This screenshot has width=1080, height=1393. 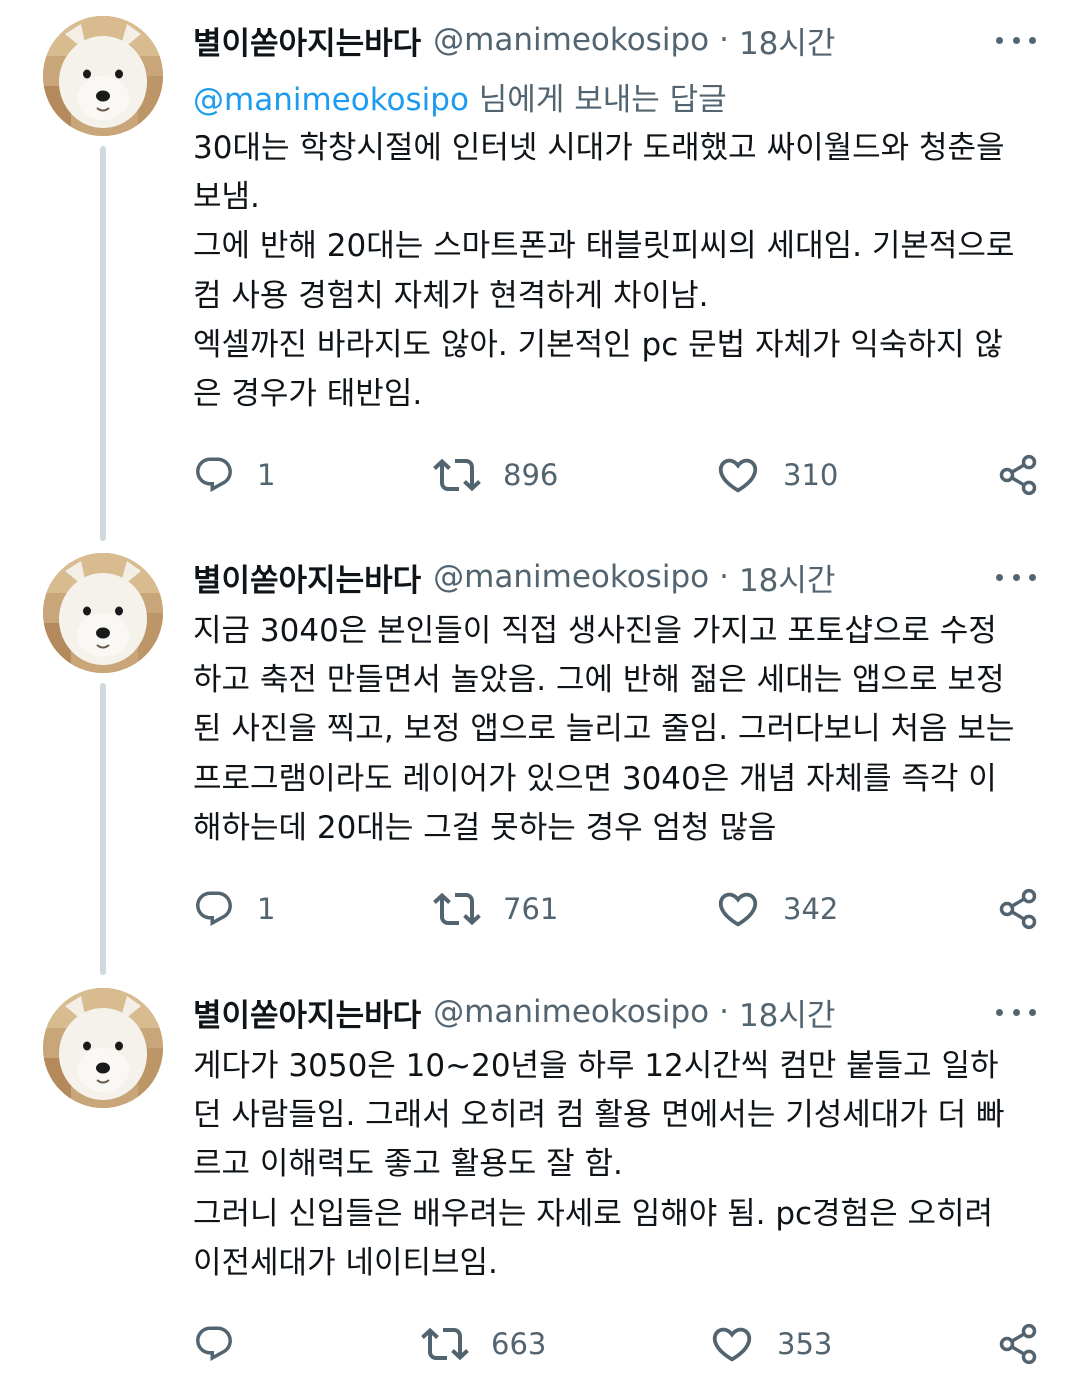 I want to click on tweet-text-line: 해하는데 20대는 그걸 못하는 경우 엄청 많음, so click(x=485, y=827).